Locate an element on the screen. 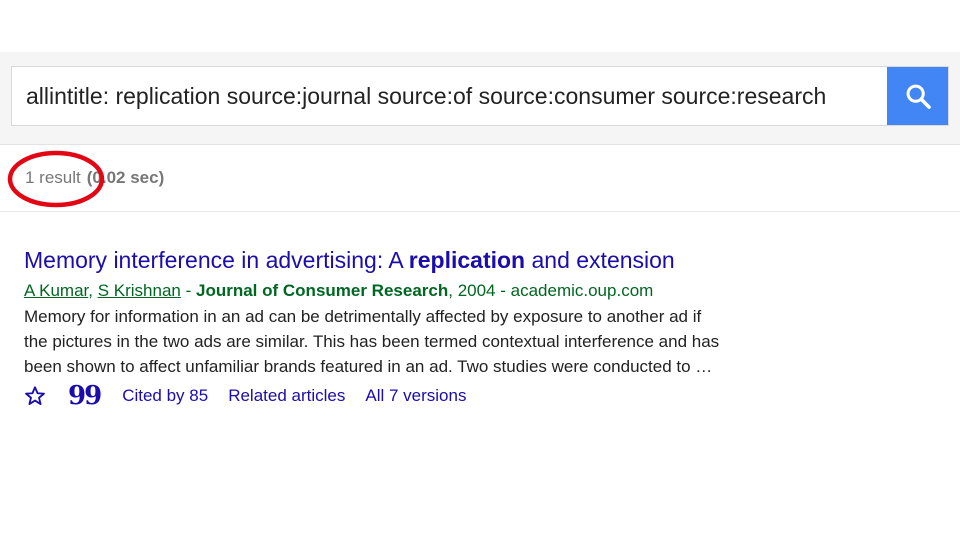 The image size is (960, 540). title-text: Memory interference in advertising: A is located at coordinates (216, 260).